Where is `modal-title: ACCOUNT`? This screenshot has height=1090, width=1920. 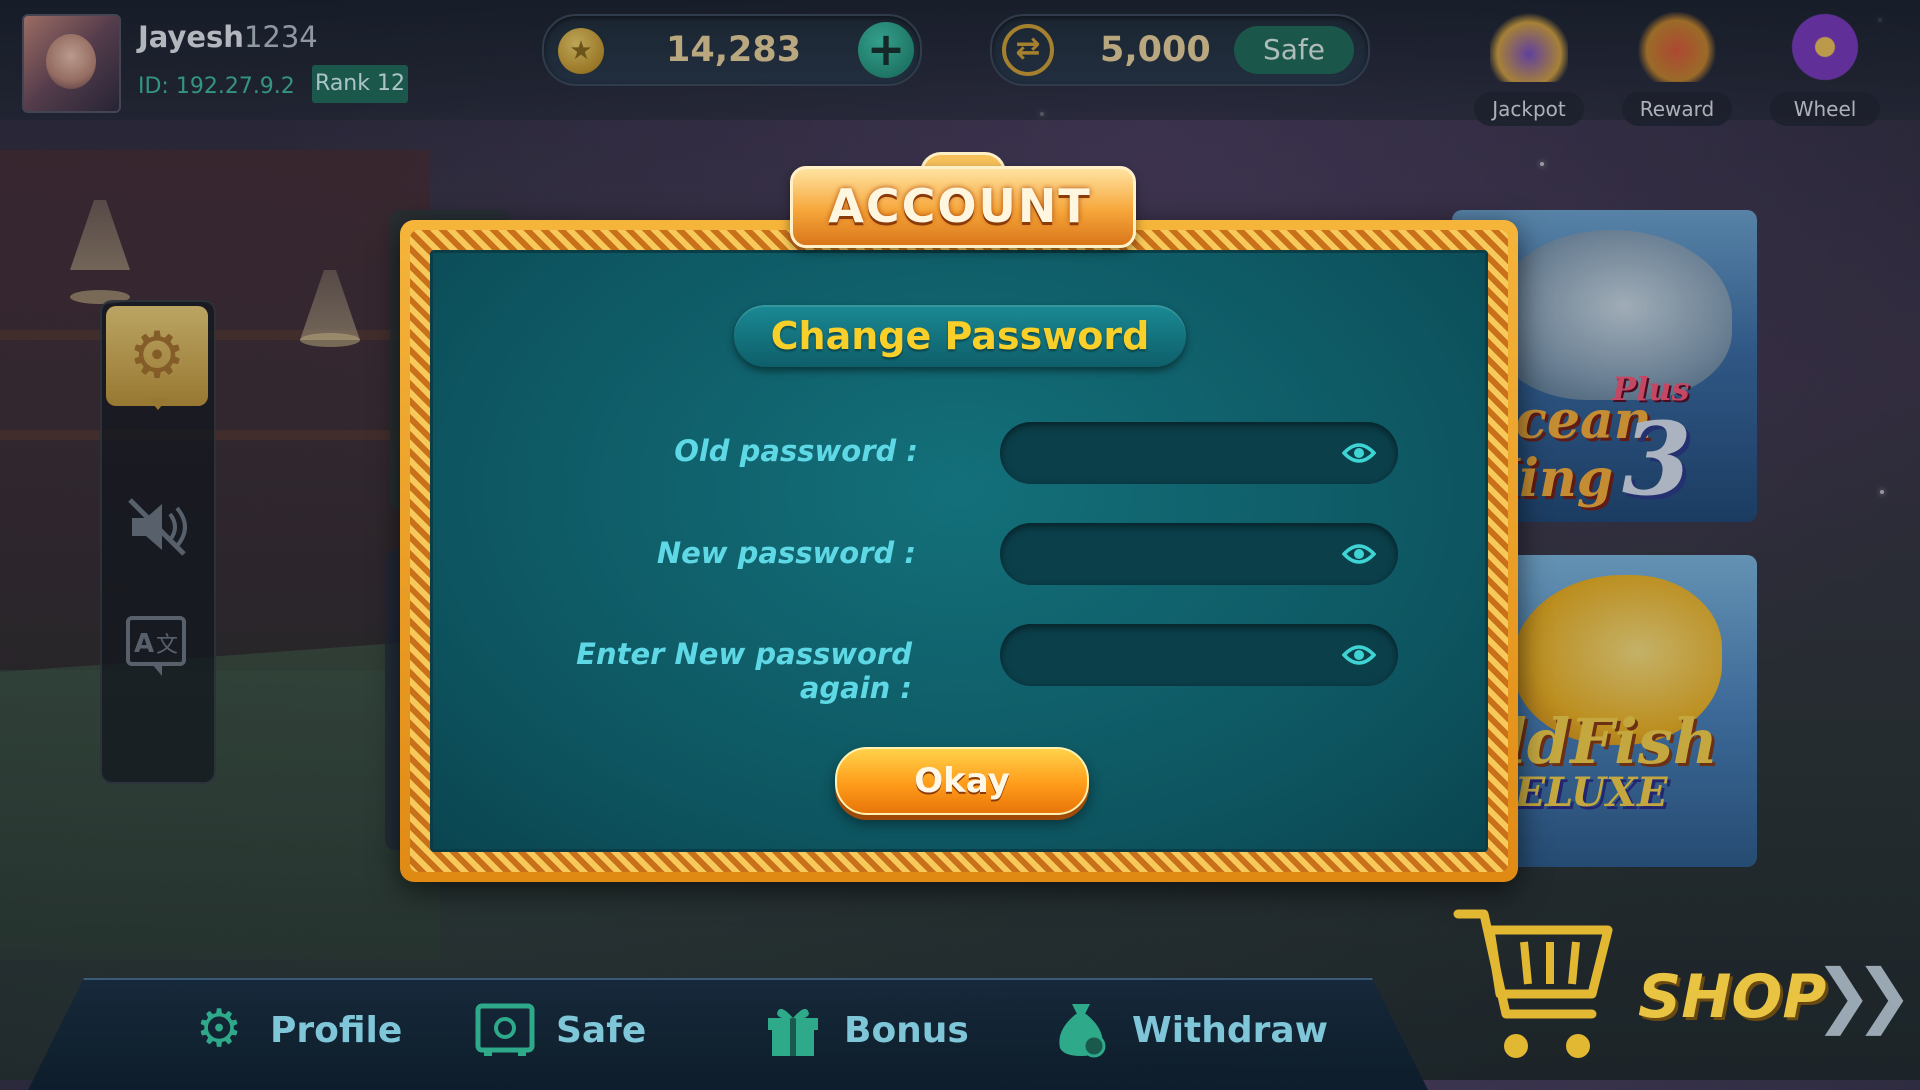
modal-title: ACCOUNT is located at coordinates (960, 206).